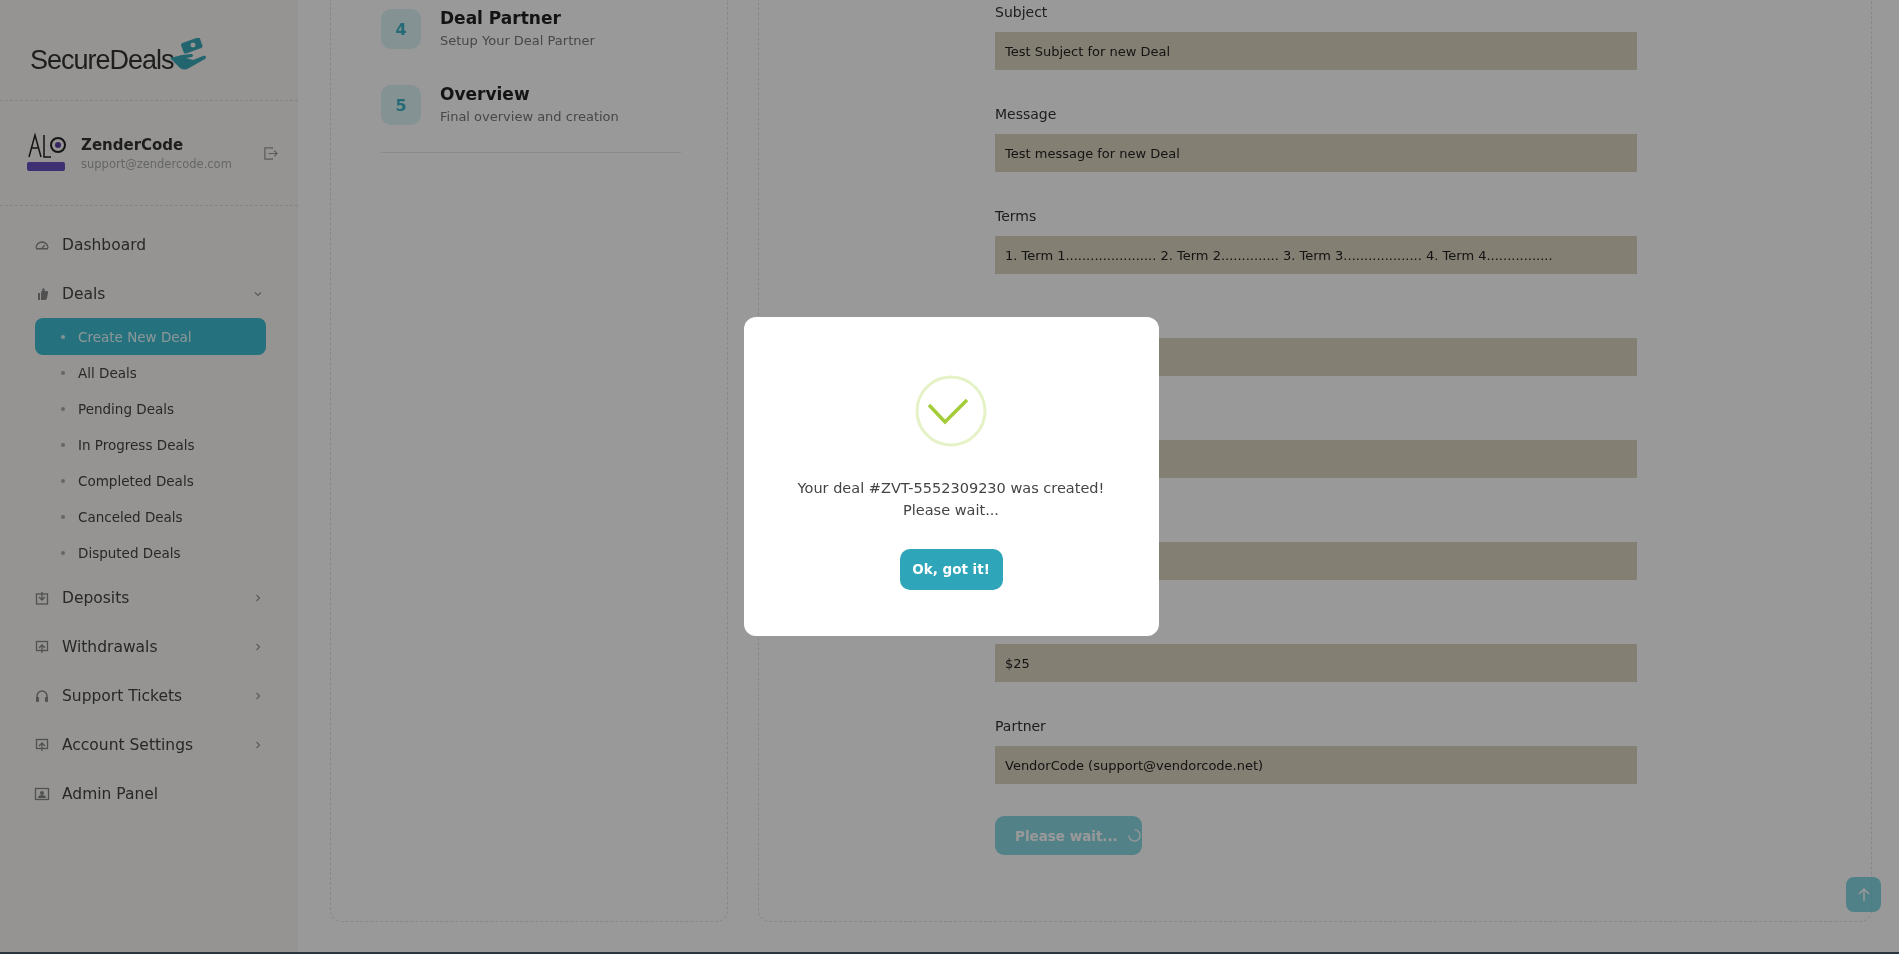 This screenshot has width=1899, height=954. Describe the element at coordinates (1863, 894) in the screenshot. I see `scroll-top-button` at that location.